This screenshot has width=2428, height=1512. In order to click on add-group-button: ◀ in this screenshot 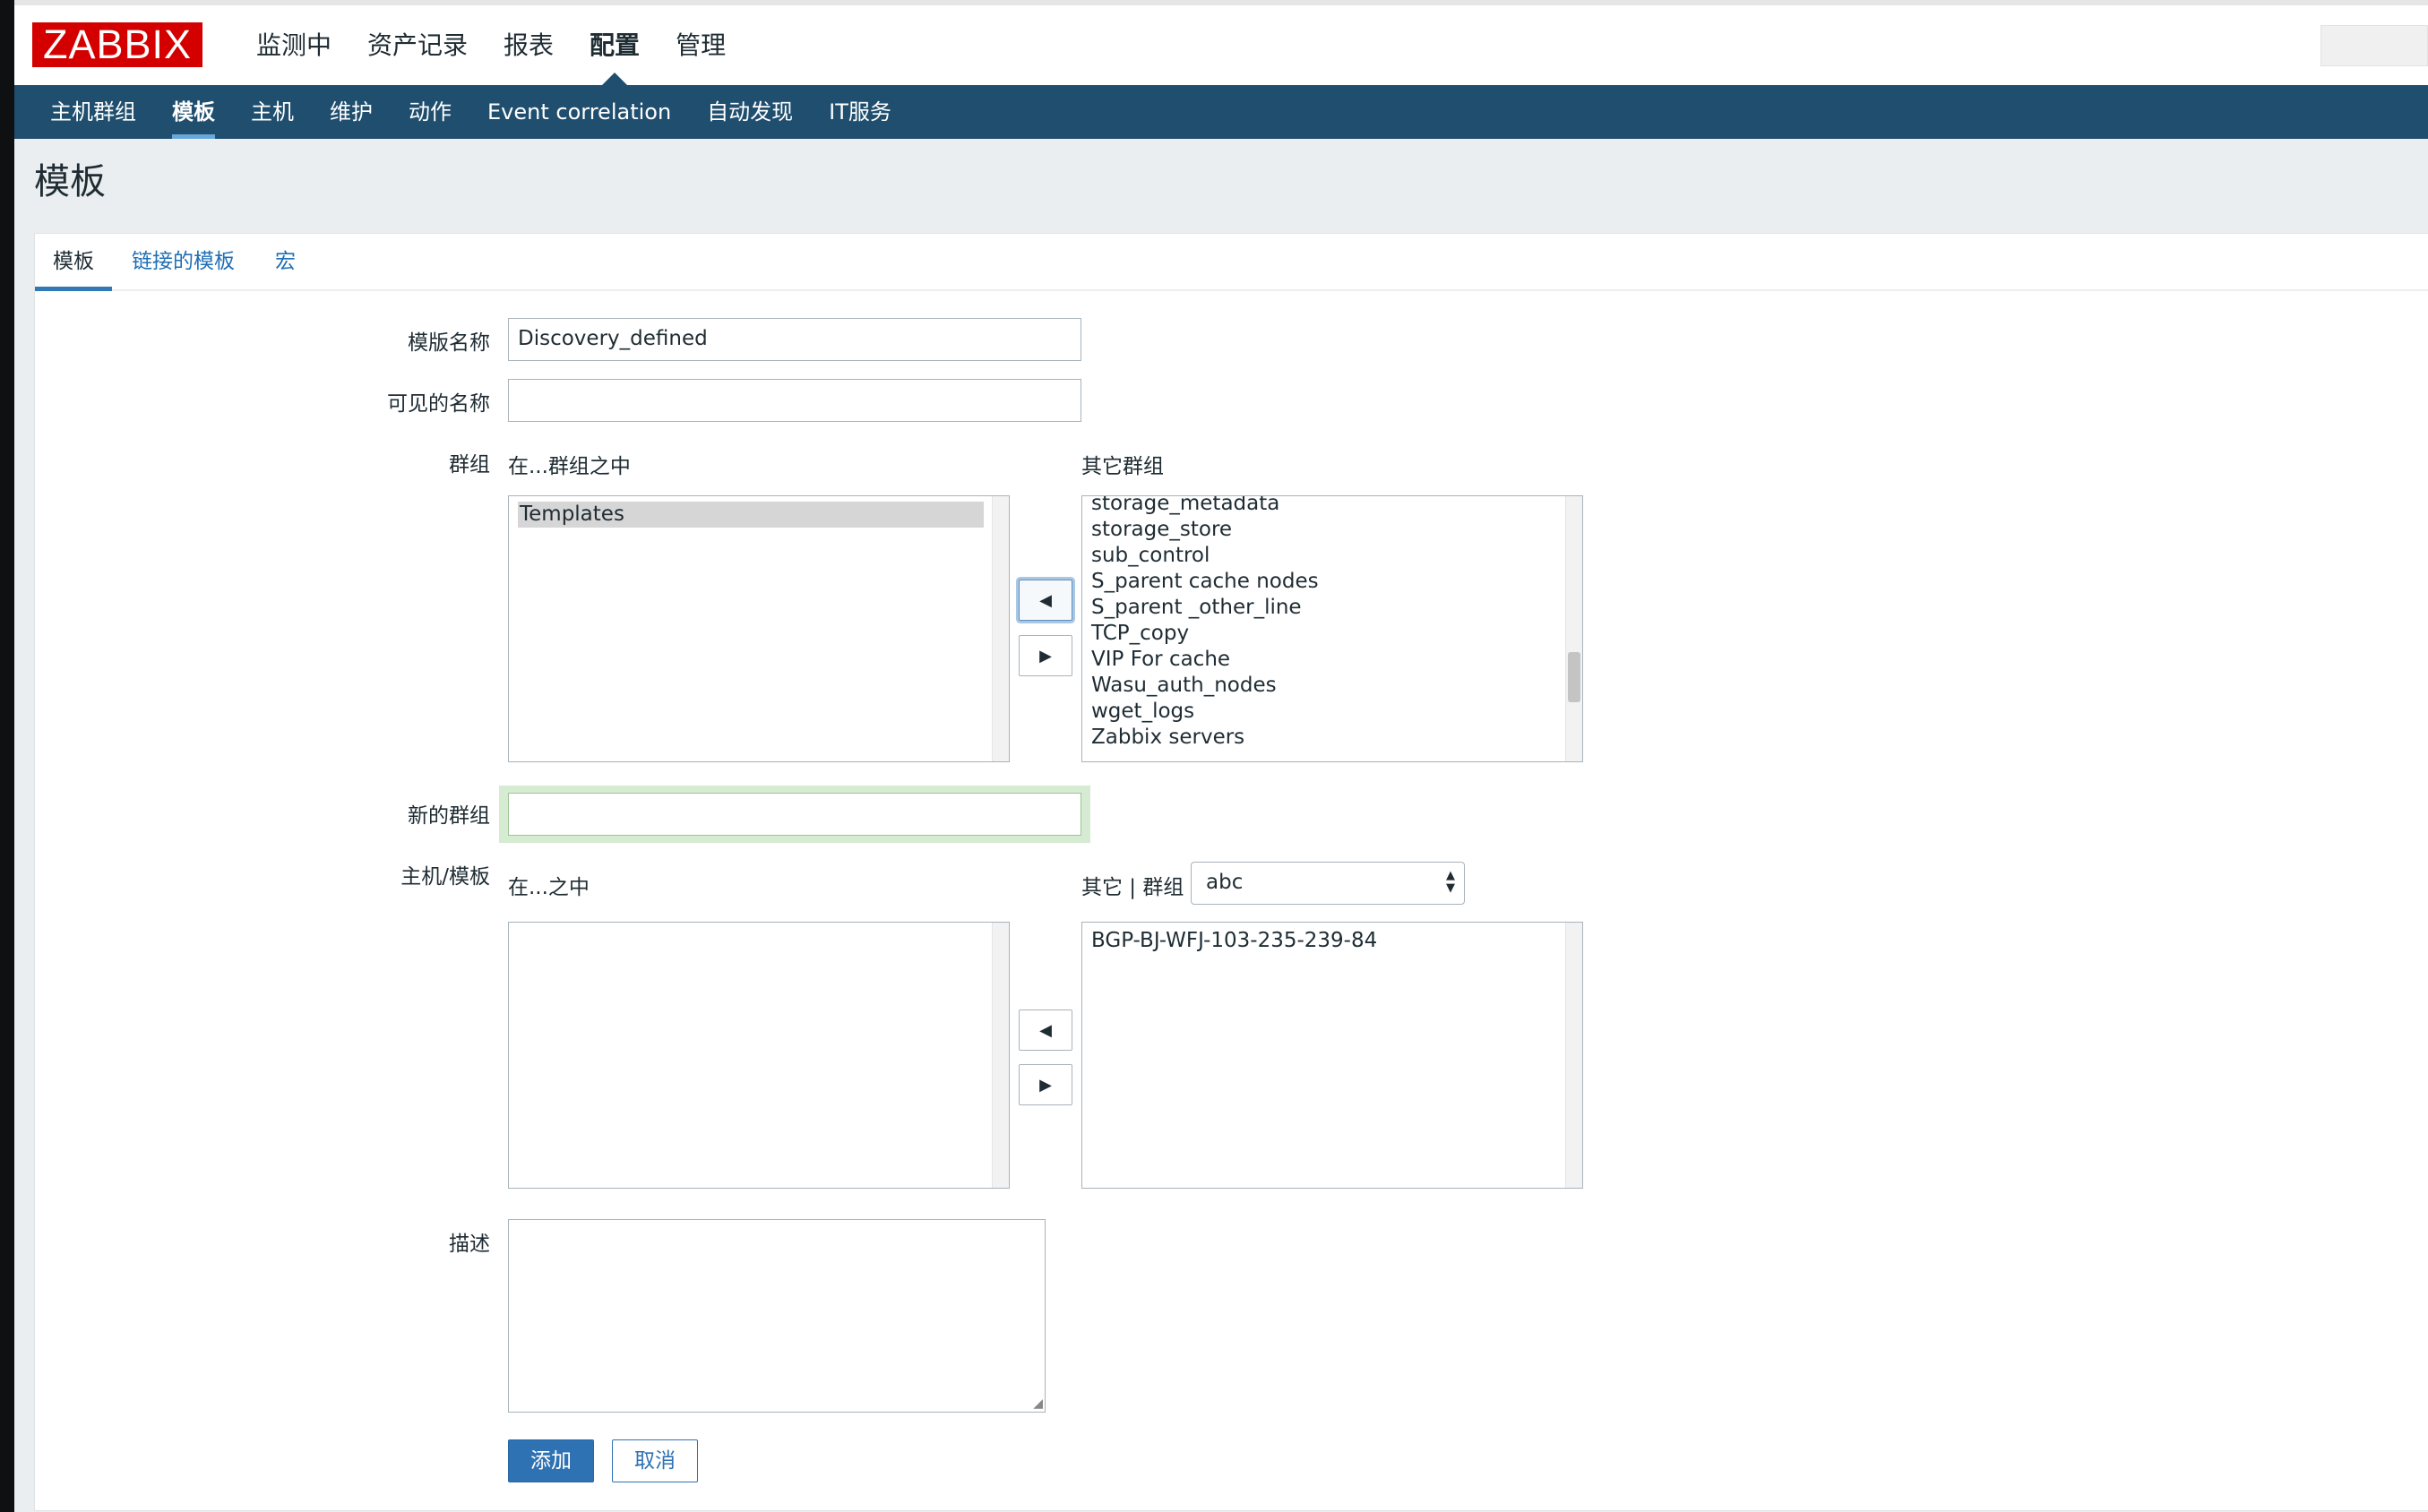, I will do `click(1045, 601)`.